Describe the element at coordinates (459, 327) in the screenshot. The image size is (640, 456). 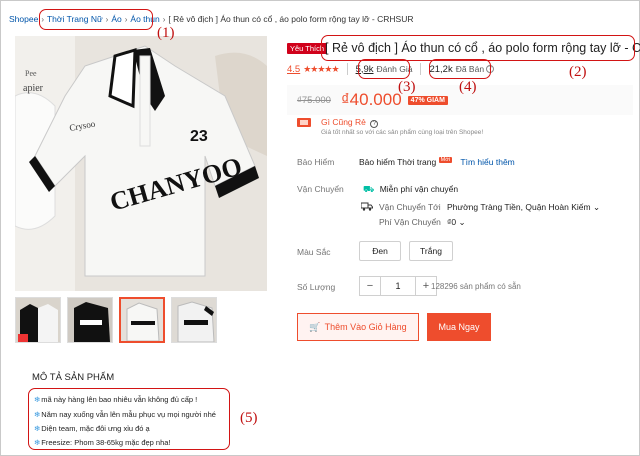
I see `buy-now-button: Mua Ngay` at that location.